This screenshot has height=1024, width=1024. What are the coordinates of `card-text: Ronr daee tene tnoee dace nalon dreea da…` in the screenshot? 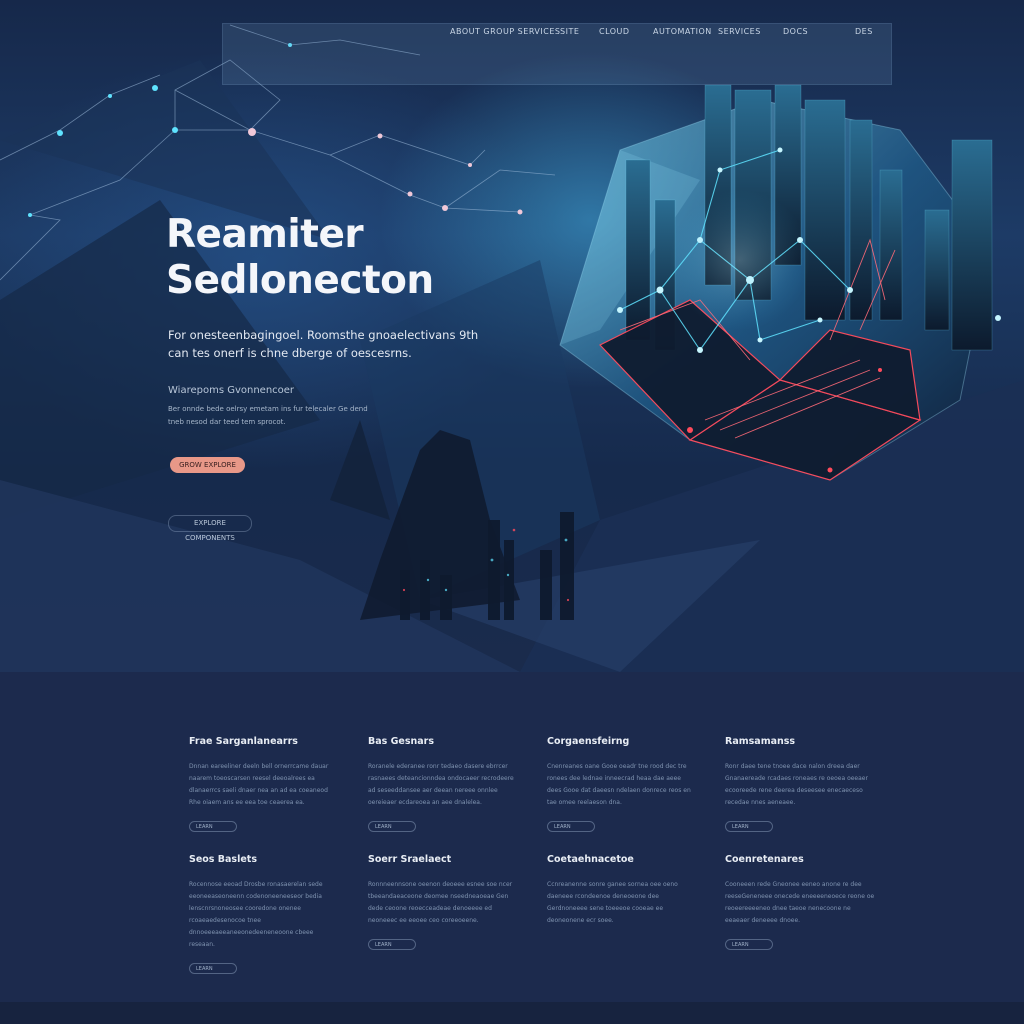 It's located at (796, 784).